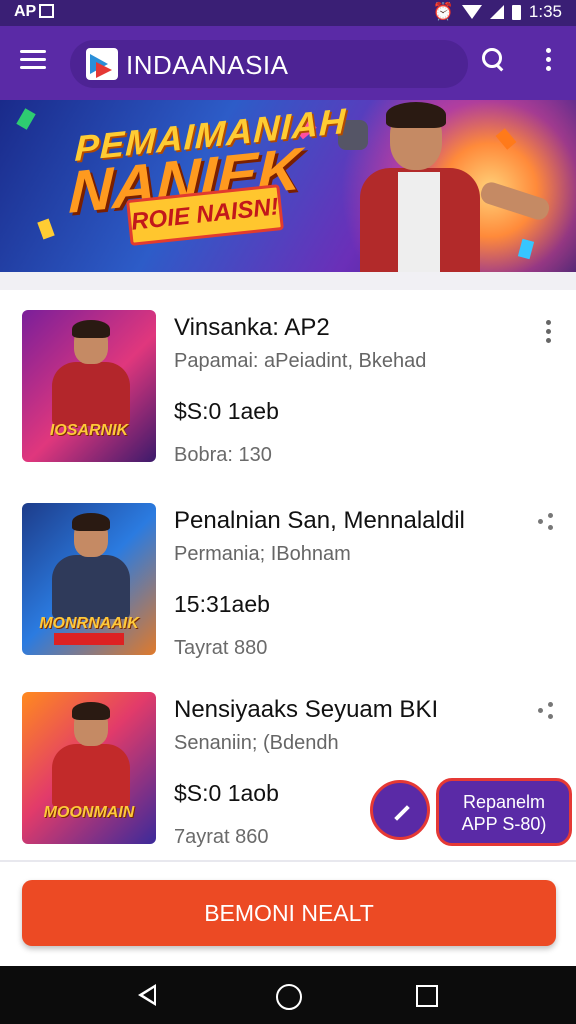 This screenshot has height=1024, width=576. Describe the element at coordinates (471, 12) in the screenshot. I see `wifi-icon` at that location.